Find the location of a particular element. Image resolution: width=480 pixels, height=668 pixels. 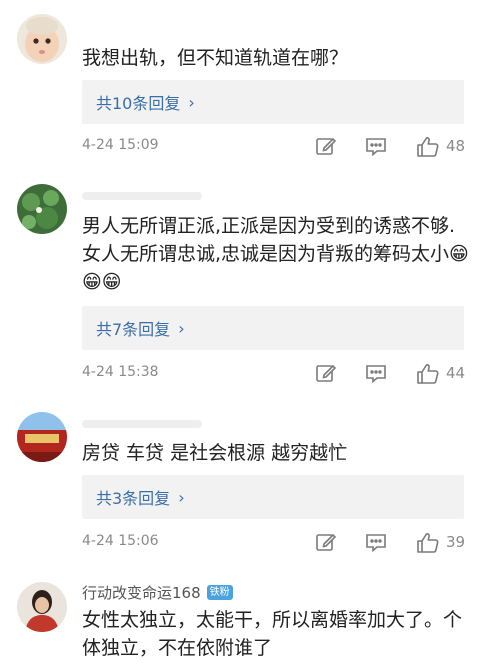

username-row: 行动改变命运168 铁粉 is located at coordinates (157, 592).